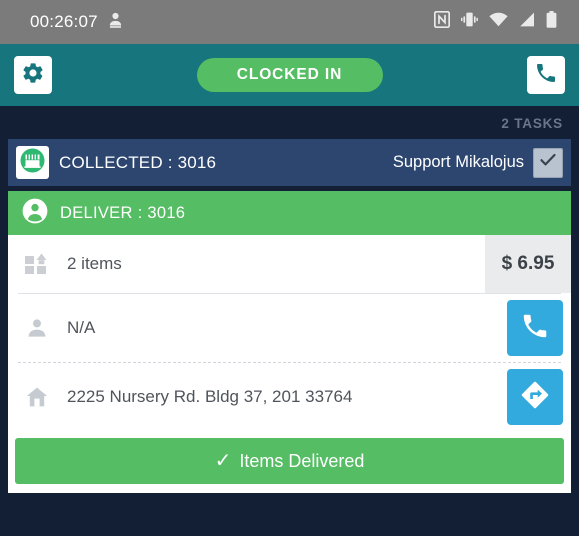  What do you see at coordinates (527, 22) in the screenshot?
I see `cell-signal-icon` at bounding box center [527, 22].